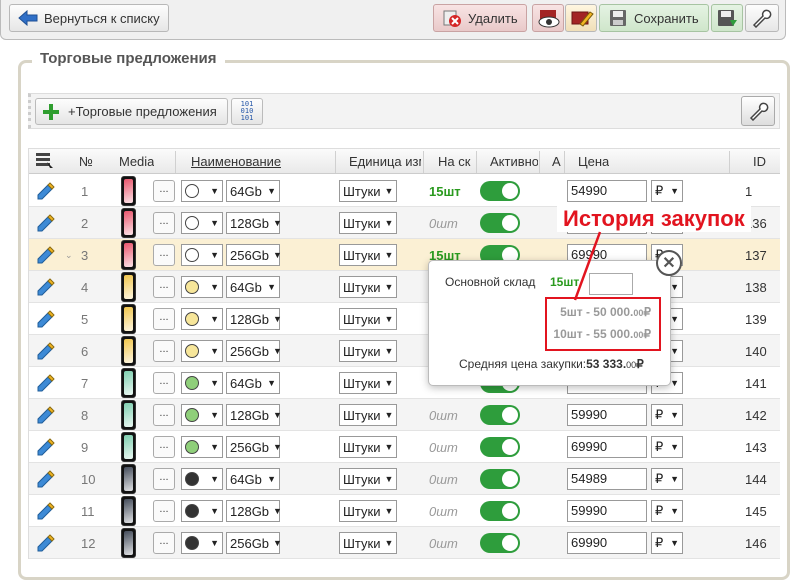 The width and height of the screenshot is (800, 580). Describe the element at coordinates (131, 111) in the screenshot. I see `add-offer-button: +Торговые предложения` at that location.